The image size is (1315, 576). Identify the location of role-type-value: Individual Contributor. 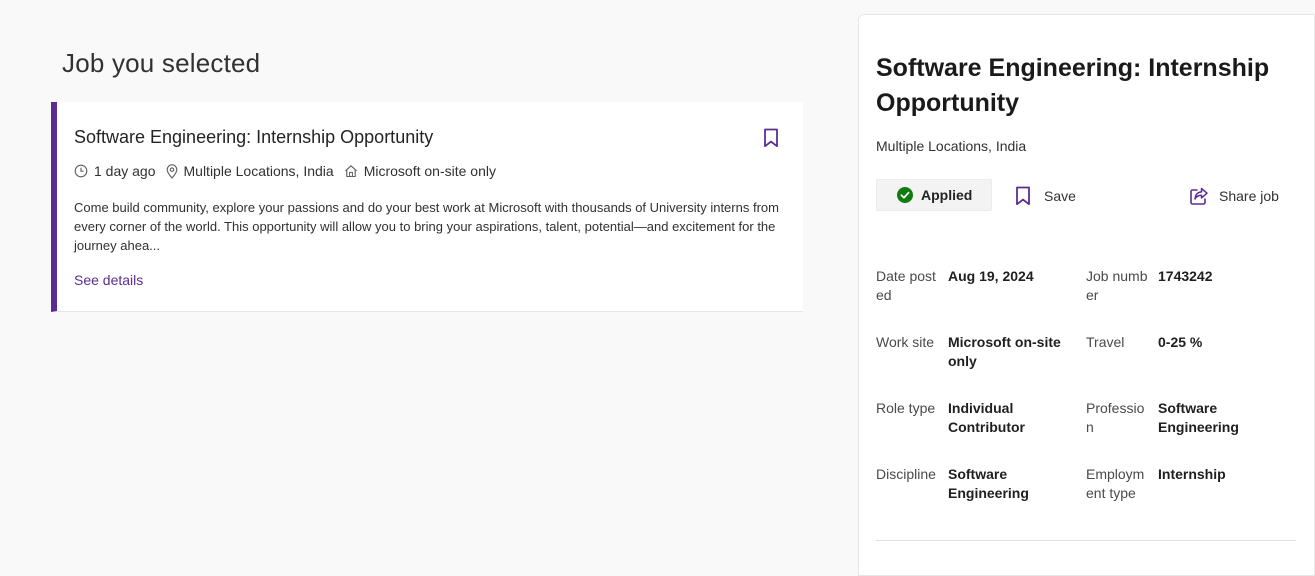
(986, 417).